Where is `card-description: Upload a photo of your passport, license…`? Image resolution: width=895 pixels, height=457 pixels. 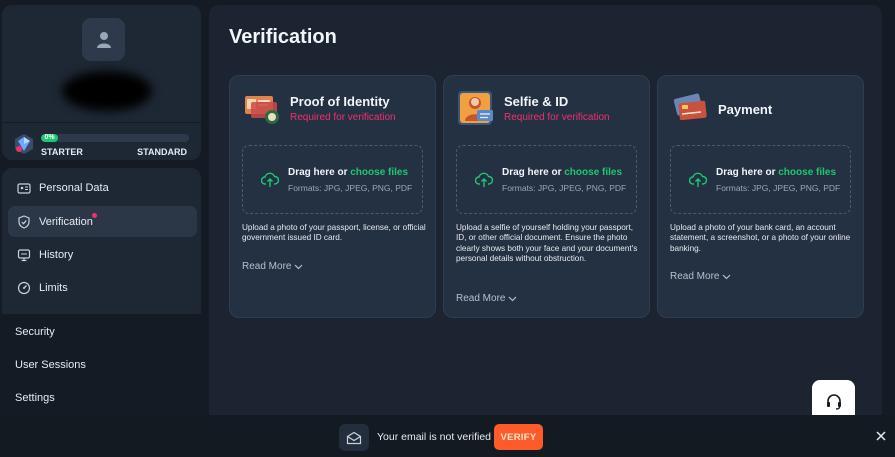 card-description: Upload a photo of your passport, license… is located at coordinates (334, 233).